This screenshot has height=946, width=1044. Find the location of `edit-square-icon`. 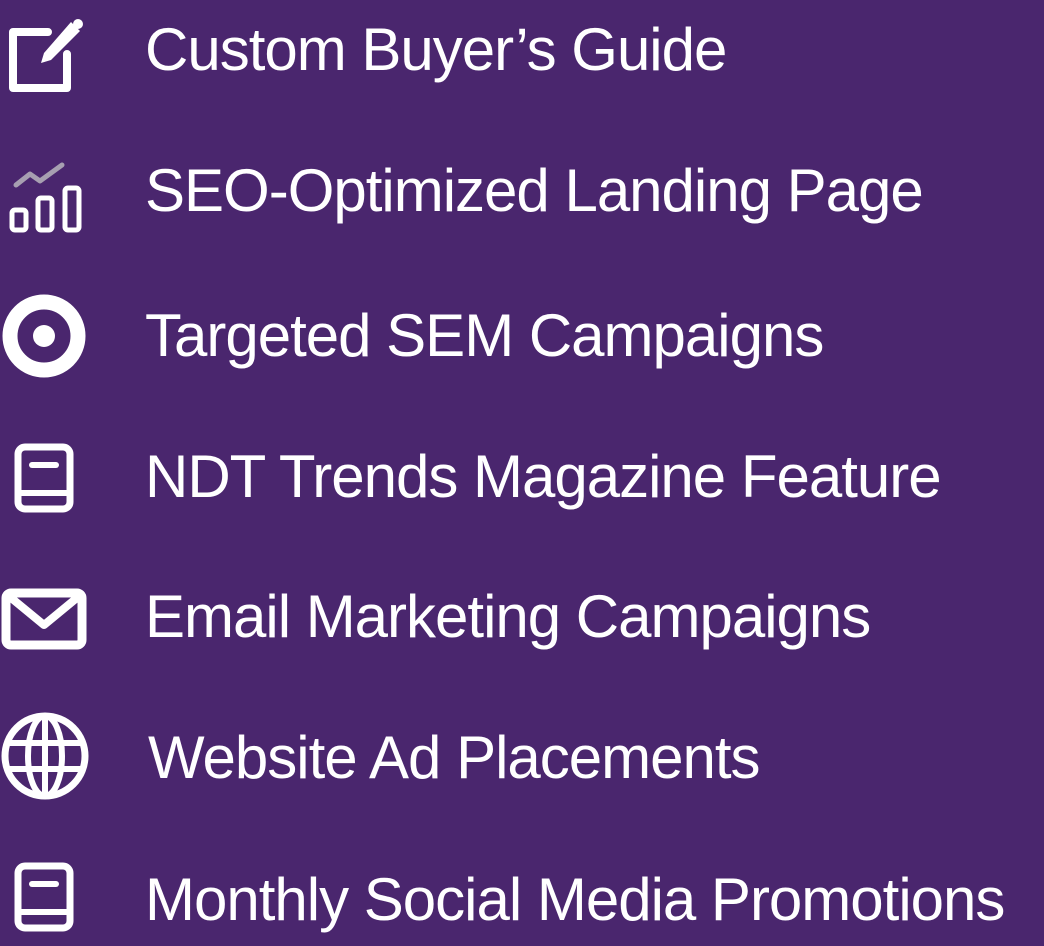

edit-square-icon is located at coordinates (48, 54).